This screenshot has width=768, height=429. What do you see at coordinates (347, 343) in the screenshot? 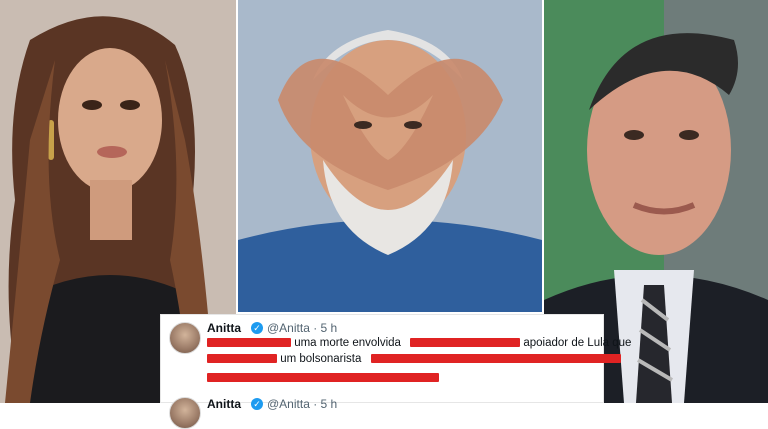
I see `tweet-text-fragment: uma morte envolvida` at bounding box center [347, 343].